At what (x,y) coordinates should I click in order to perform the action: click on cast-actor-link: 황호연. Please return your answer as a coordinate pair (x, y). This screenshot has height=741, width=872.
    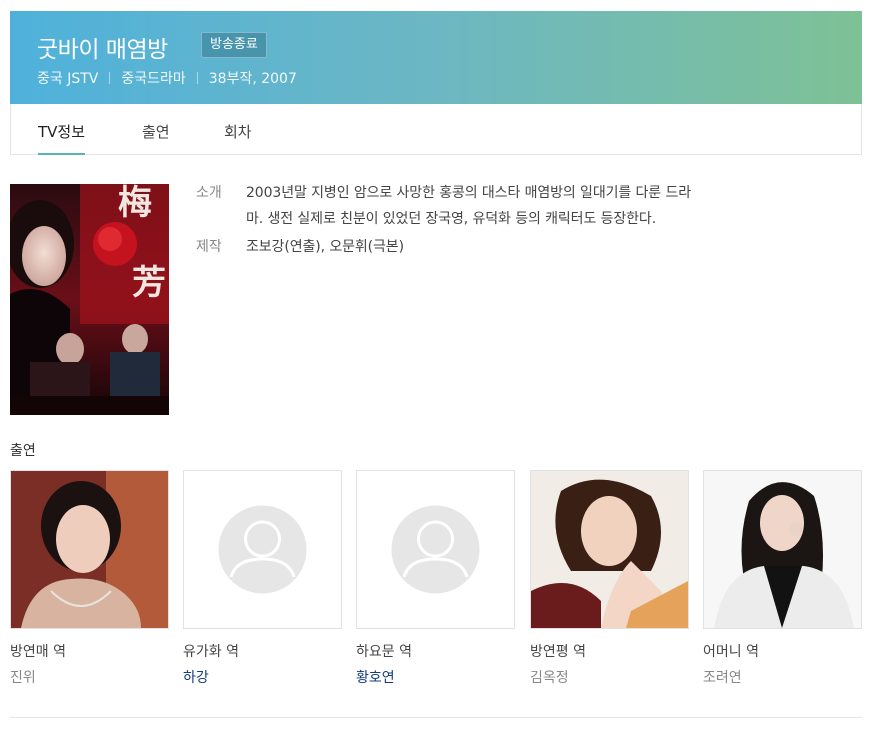
    Looking at the image, I should click on (435, 677).